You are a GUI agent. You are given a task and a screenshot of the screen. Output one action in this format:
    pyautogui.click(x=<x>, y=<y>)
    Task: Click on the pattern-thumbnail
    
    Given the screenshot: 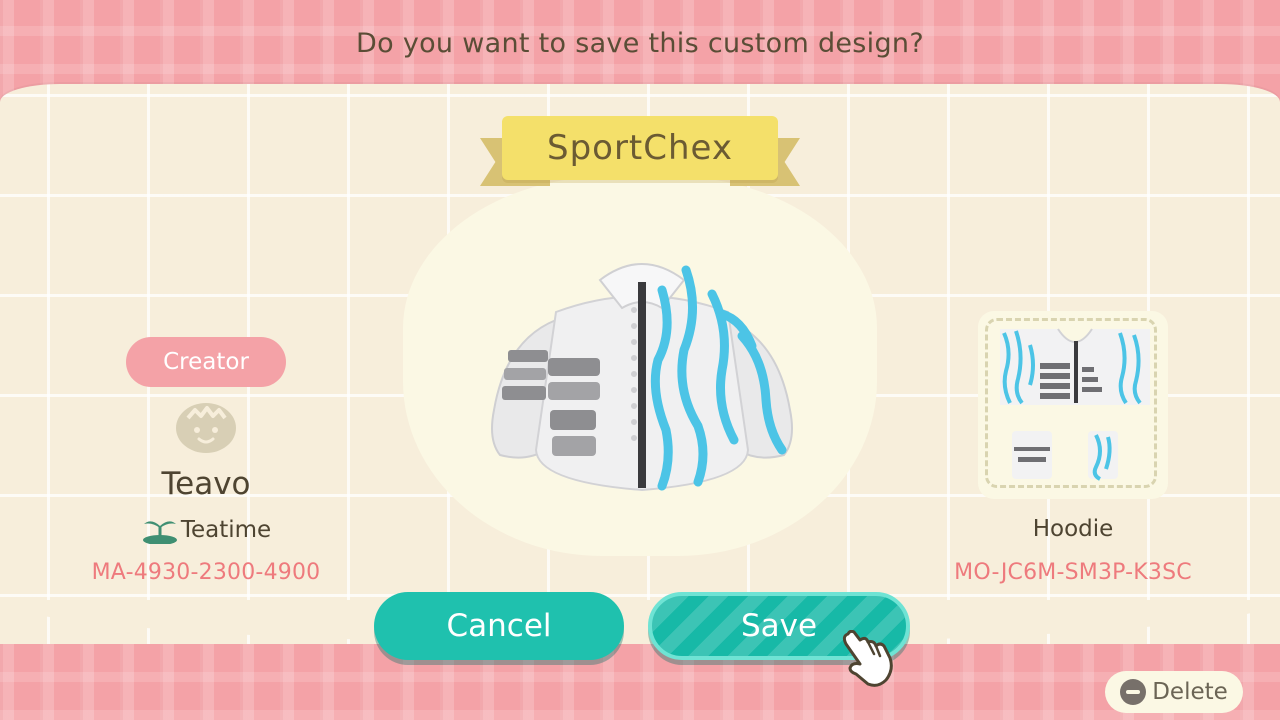 What is the action you would take?
    pyautogui.click(x=1073, y=405)
    